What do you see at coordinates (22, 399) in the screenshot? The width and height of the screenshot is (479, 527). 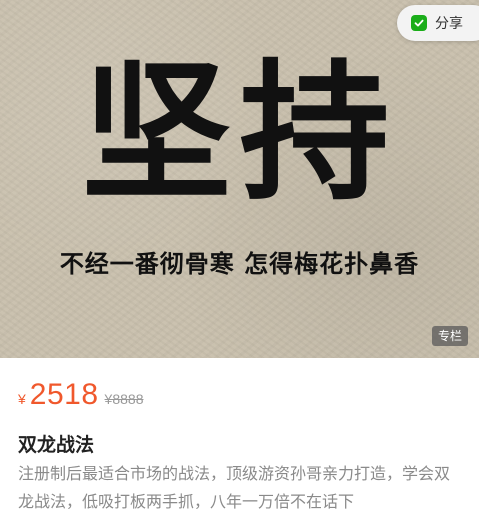 I see `currency-symbol: ¥` at bounding box center [22, 399].